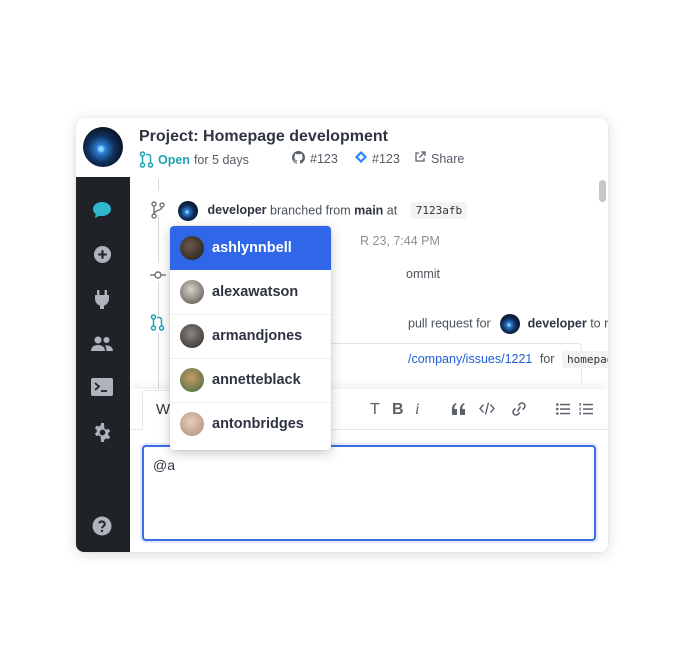  I want to click on review-event: pull request for developer to review:, so click(508, 324).